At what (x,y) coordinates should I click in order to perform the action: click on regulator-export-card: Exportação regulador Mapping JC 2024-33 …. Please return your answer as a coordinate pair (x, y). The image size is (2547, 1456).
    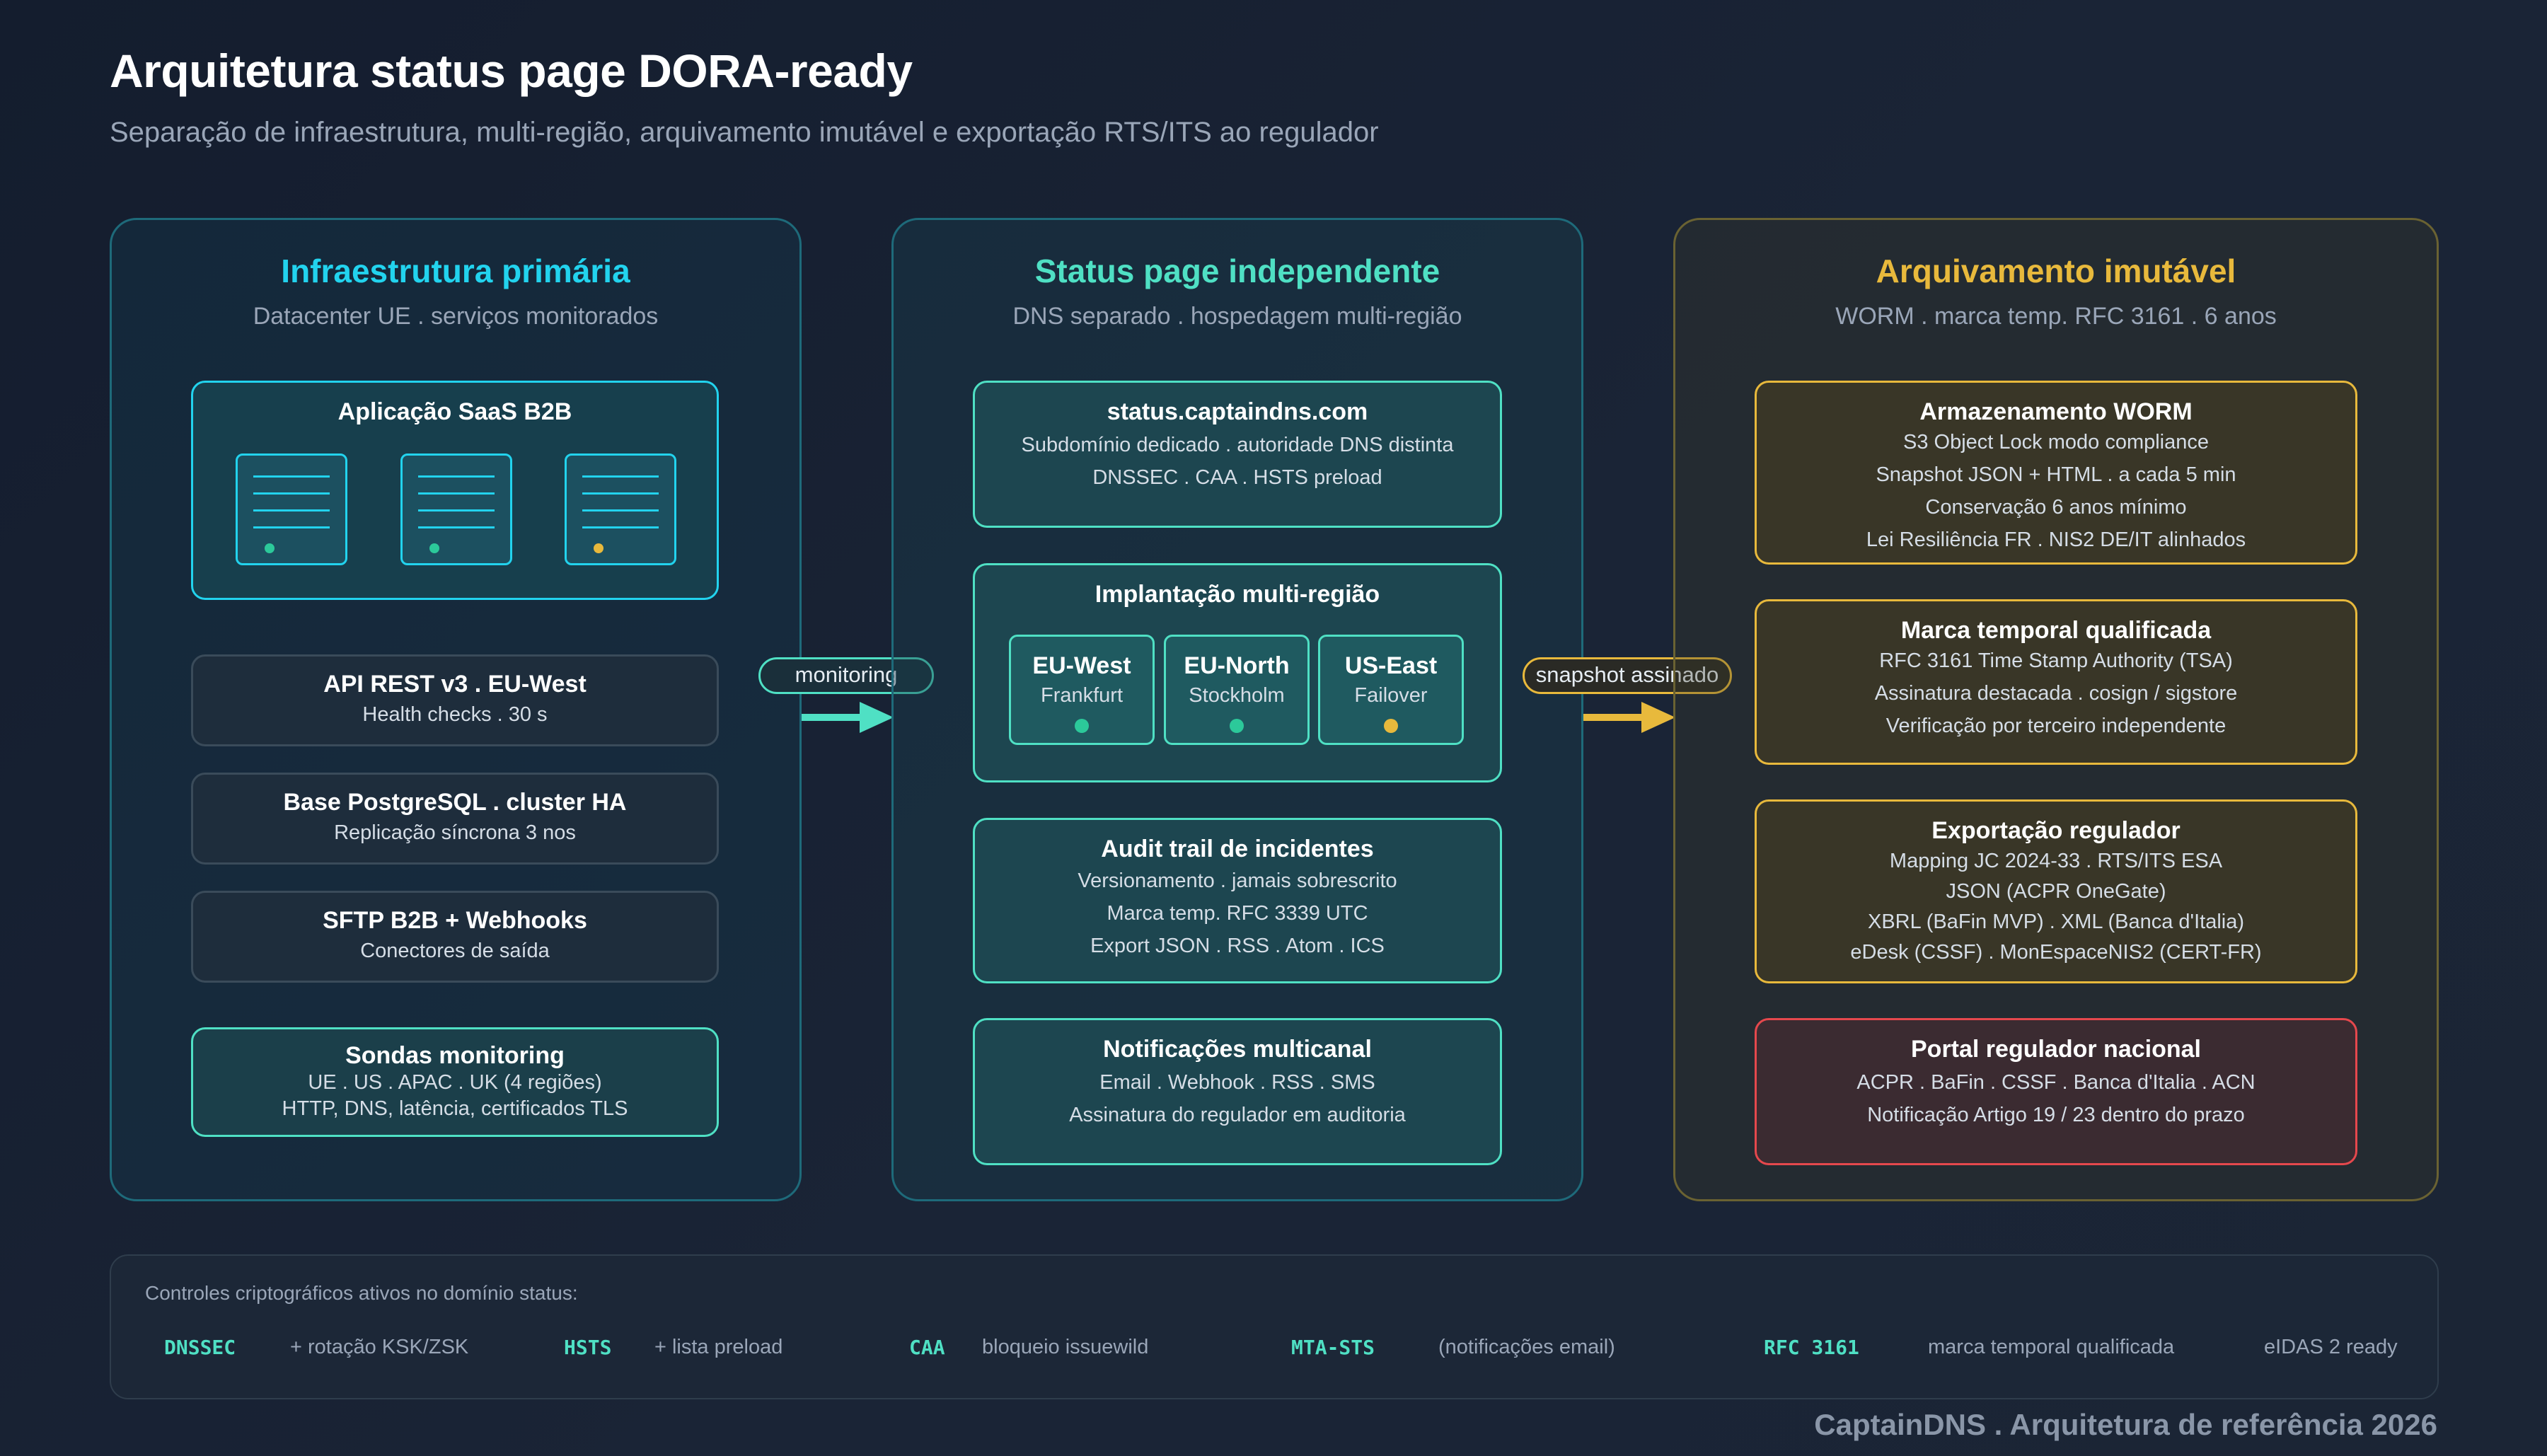
    Looking at the image, I should click on (2056, 891).